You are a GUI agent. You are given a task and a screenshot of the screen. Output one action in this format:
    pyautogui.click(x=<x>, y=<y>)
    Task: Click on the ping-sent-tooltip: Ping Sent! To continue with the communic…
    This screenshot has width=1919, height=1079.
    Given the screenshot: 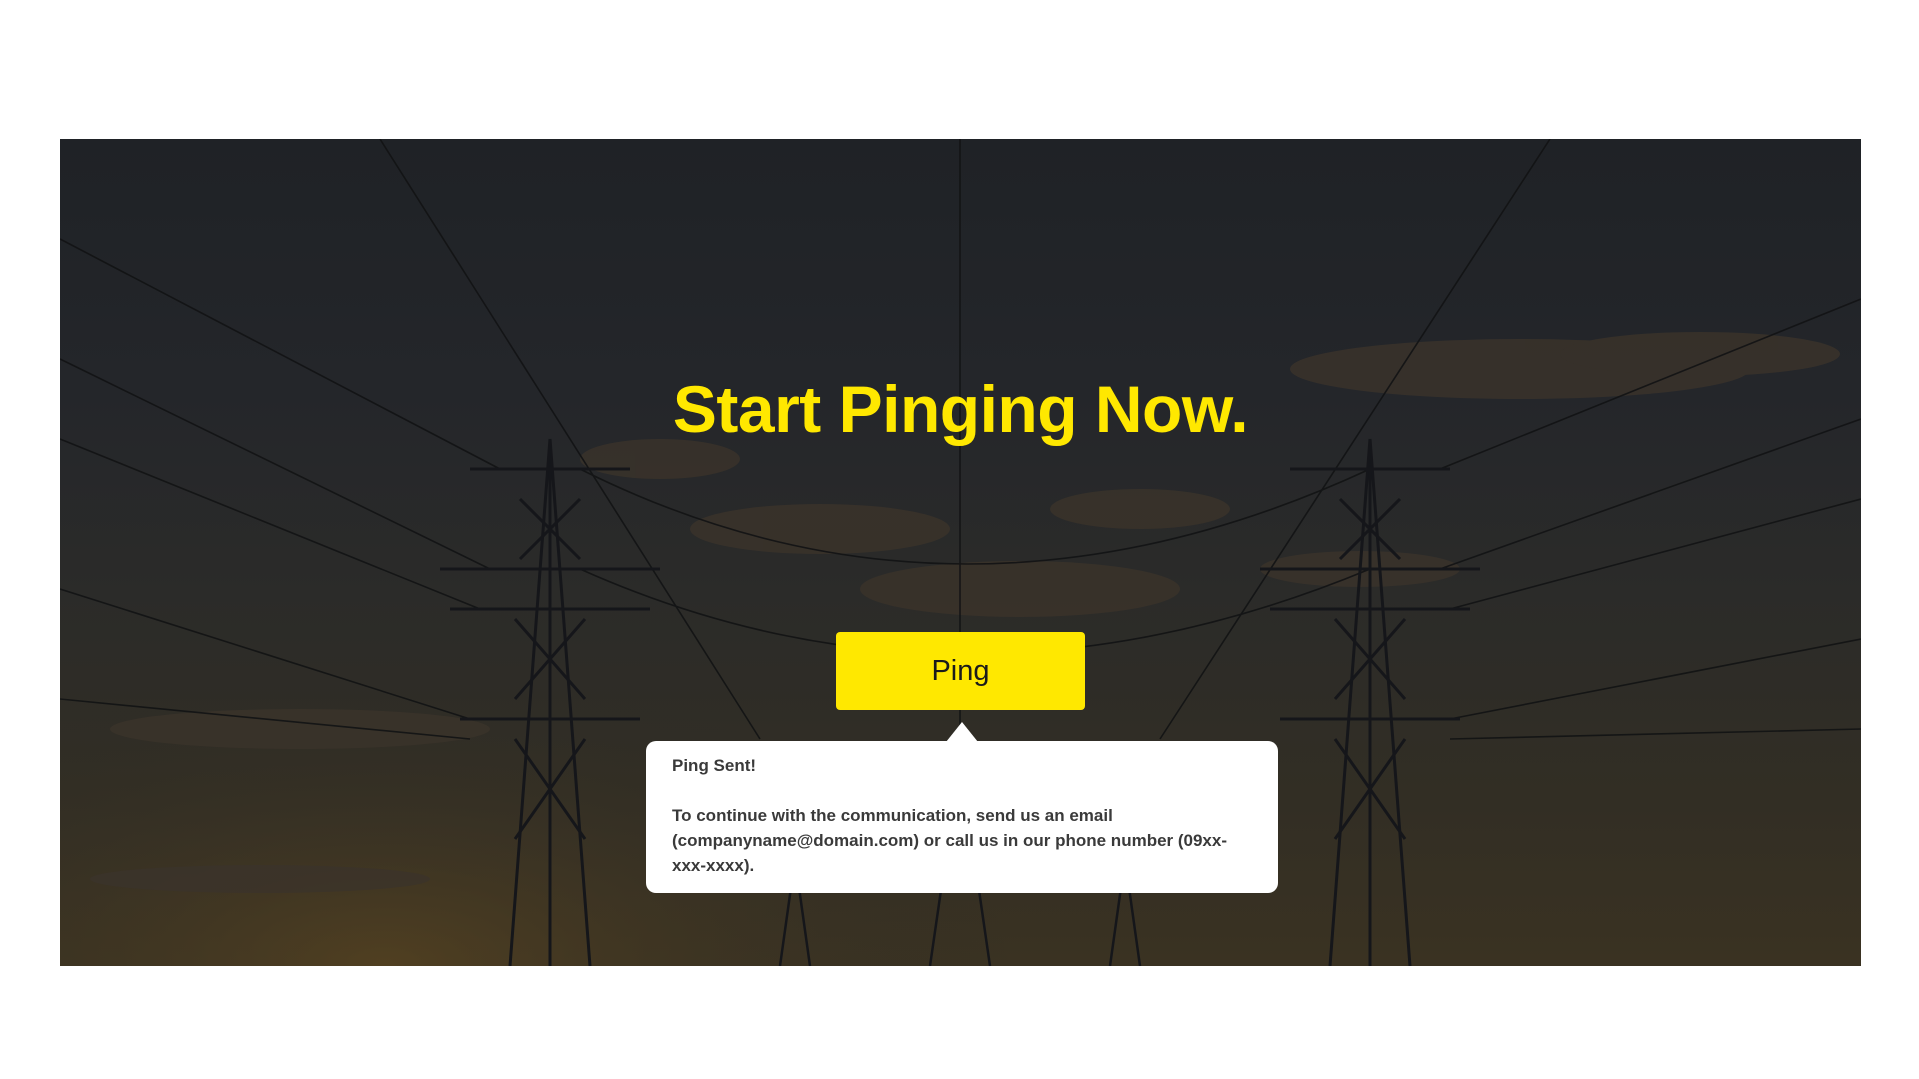 What is the action you would take?
    pyautogui.click(x=962, y=817)
    